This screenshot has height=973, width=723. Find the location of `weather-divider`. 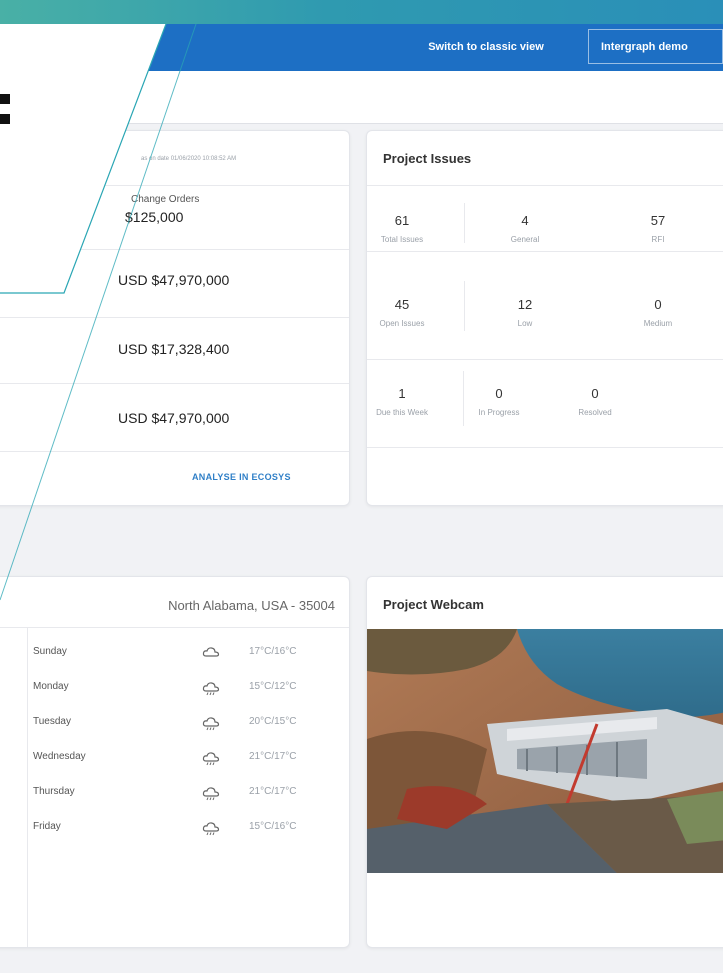

weather-divider is located at coordinates (27, 787).